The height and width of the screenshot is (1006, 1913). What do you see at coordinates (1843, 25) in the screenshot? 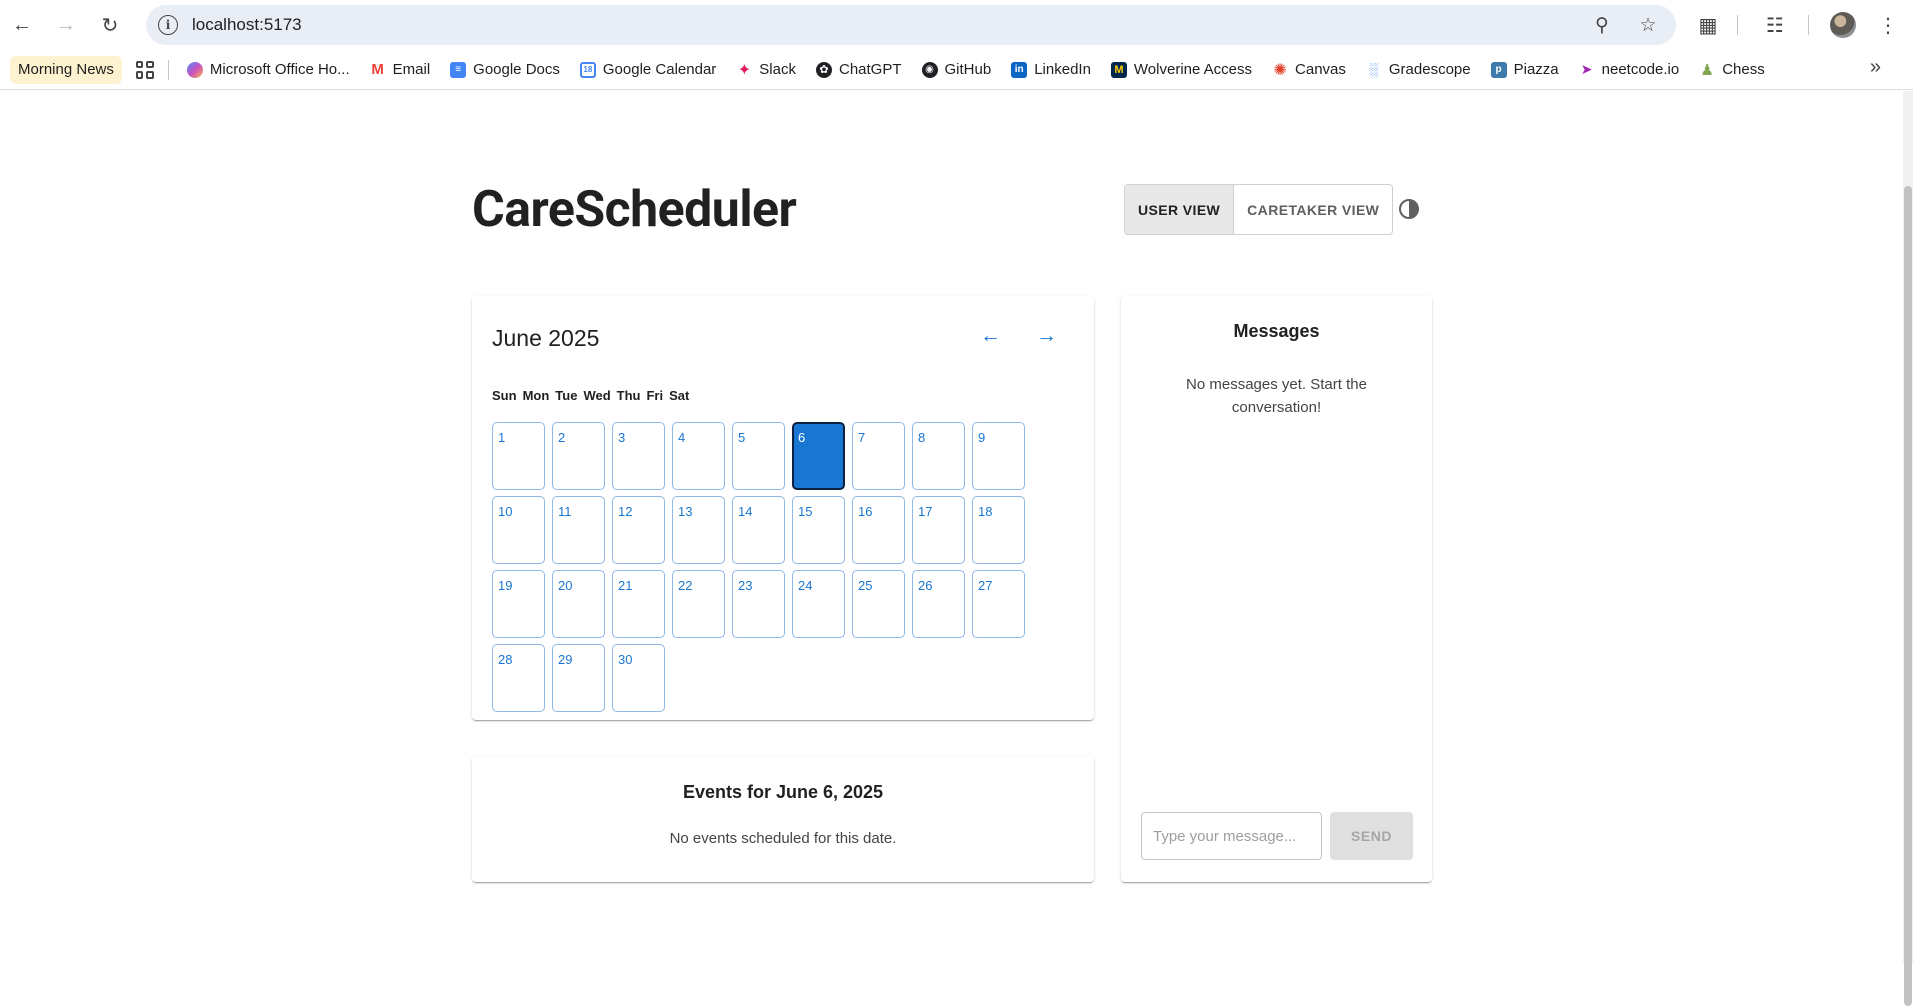
I see `profile-avatar` at bounding box center [1843, 25].